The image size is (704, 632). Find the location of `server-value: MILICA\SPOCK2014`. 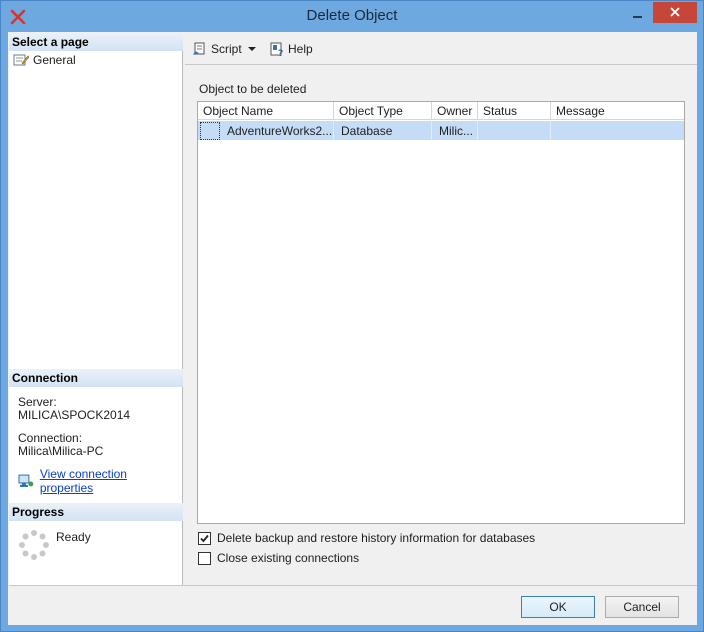

server-value: MILICA\SPOCK2014 is located at coordinates (74, 415).